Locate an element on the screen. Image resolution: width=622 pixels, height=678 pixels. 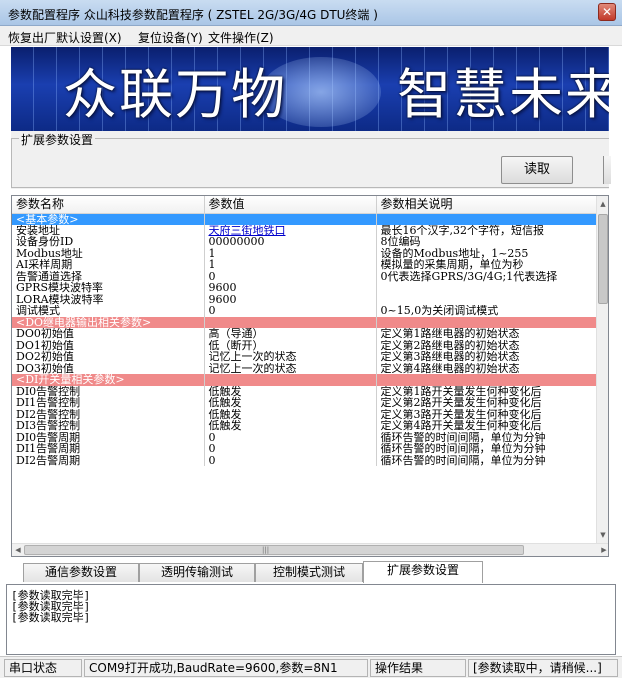
table-header-row: 参数名称 参数值 参数相关说明 is located at coordinates (310, 205).